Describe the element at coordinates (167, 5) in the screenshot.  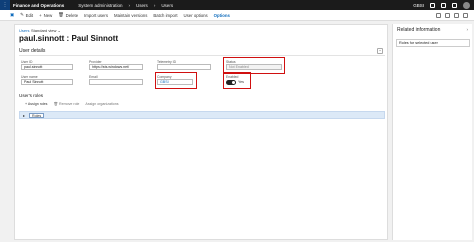
I see `breadcrumb-users-current: Users` at that location.